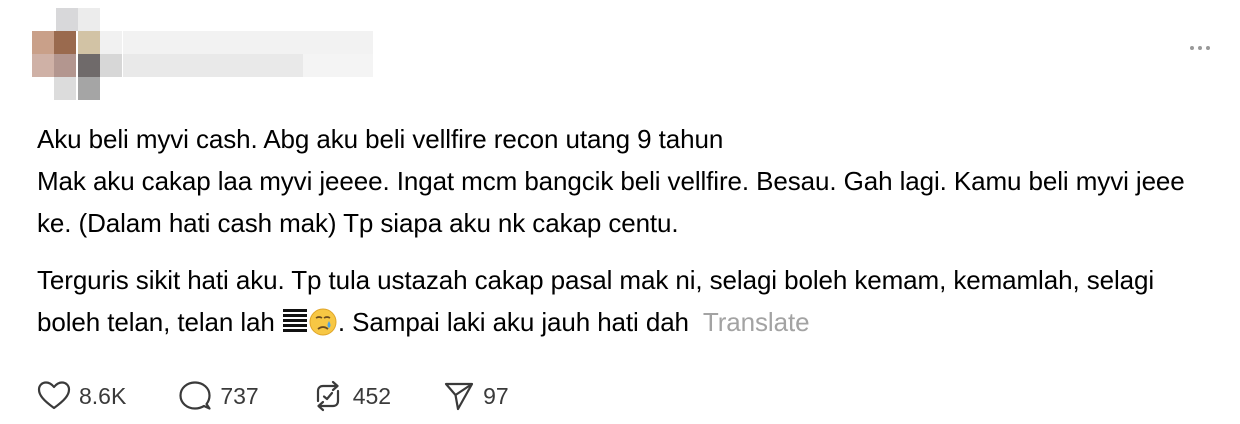 This screenshot has width=1240, height=424. What do you see at coordinates (323, 322) in the screenshot?
I see `crying-face-emoji` at bounding box center [323, 322].